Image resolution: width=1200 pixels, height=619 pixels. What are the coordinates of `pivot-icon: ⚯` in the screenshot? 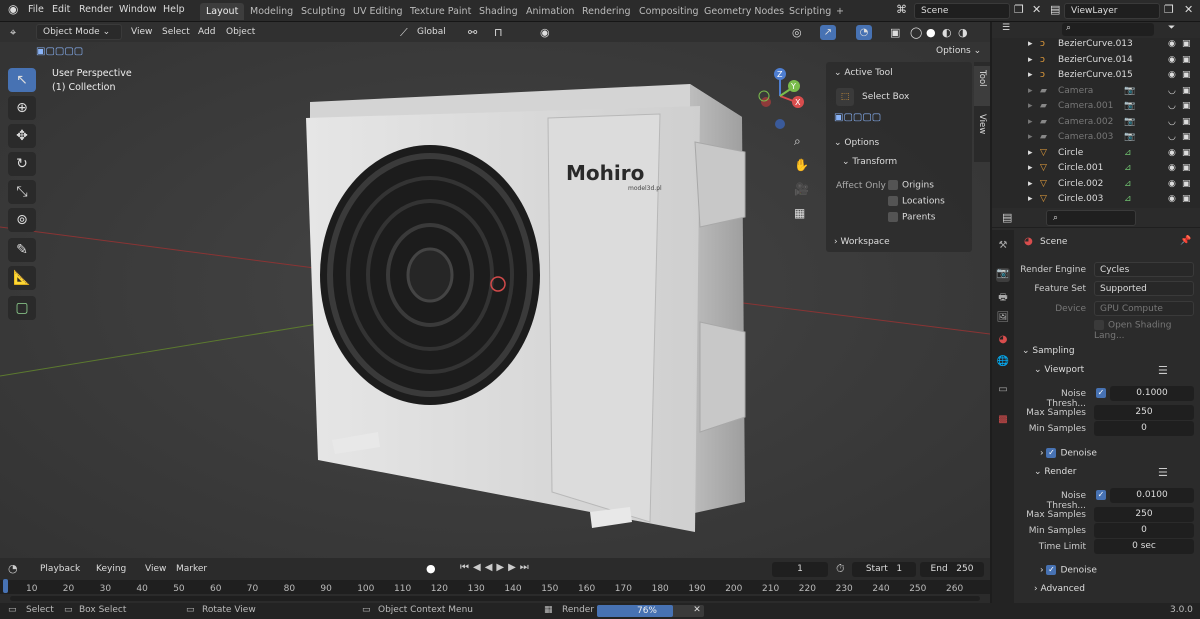 It's located at (472, 32).